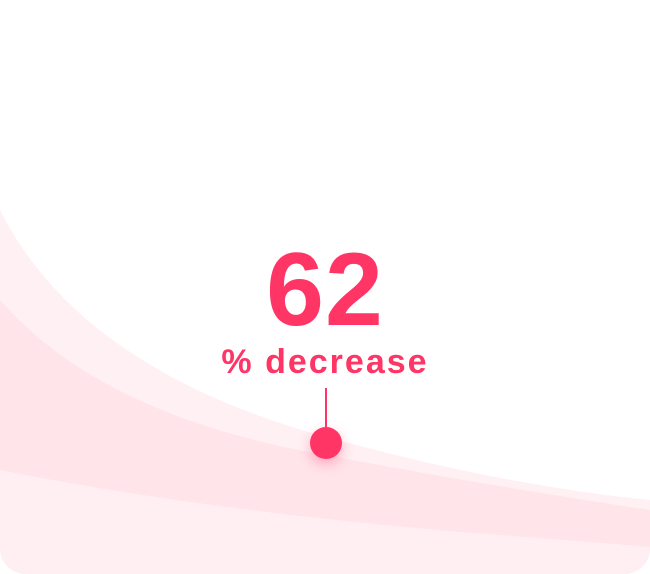  I want to click on stat-value: 62, so click(325, 290).